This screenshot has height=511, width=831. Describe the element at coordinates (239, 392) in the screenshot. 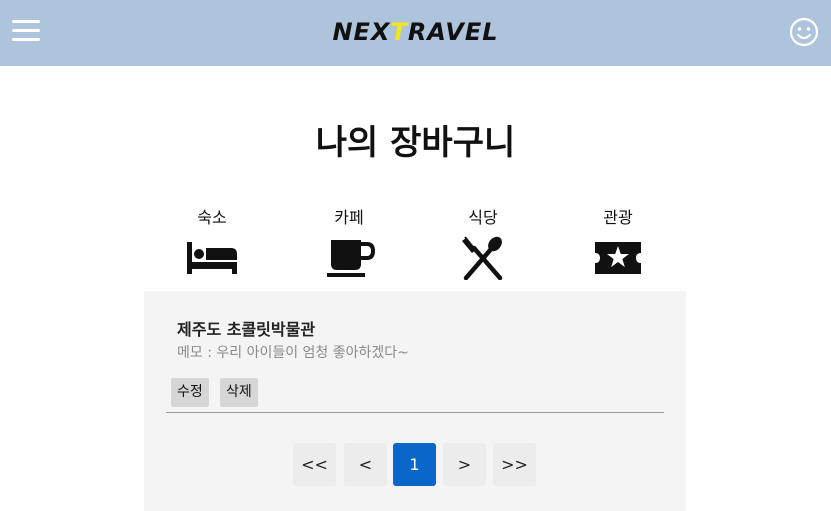

I see `delete-button: 삭제` at that location.